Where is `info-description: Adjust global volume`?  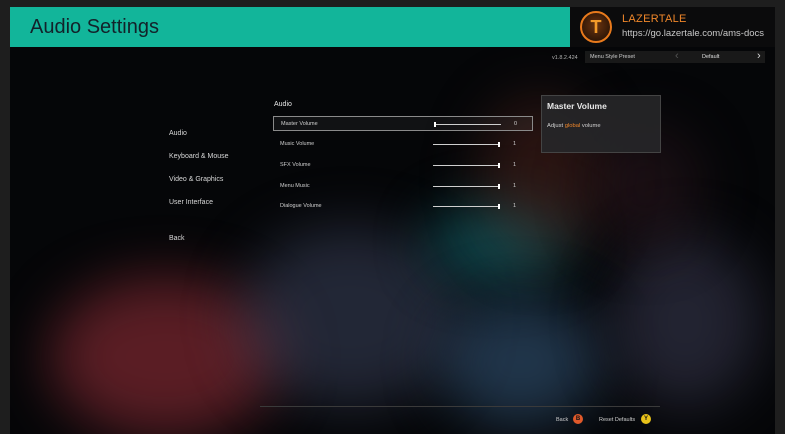
info-description: Adjust global volume is located at coordinates (574, 126).